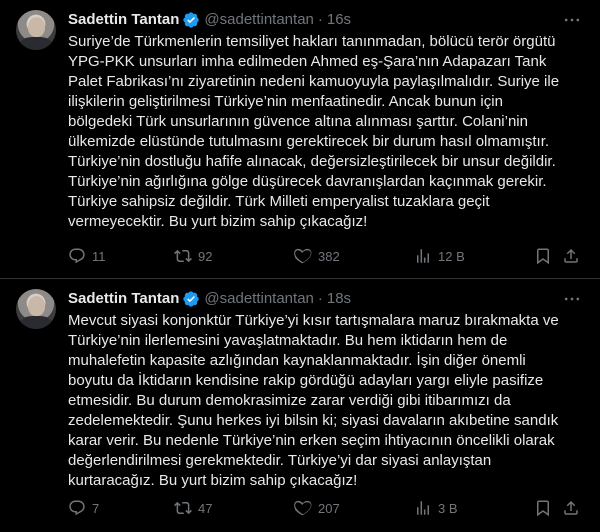 This screenshot has width=600, height=532. Describe the element at coordinates (99, 256) in the screenshot. I see `reply-count: 11` at that location.